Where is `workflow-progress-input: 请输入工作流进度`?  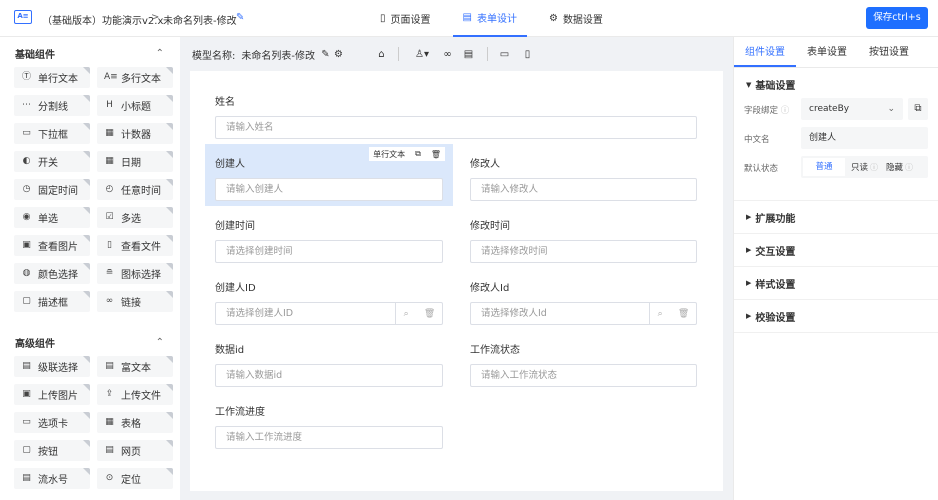 workflow-progress-input: 请输入工作流进度 is located at coordinates (329, 437).